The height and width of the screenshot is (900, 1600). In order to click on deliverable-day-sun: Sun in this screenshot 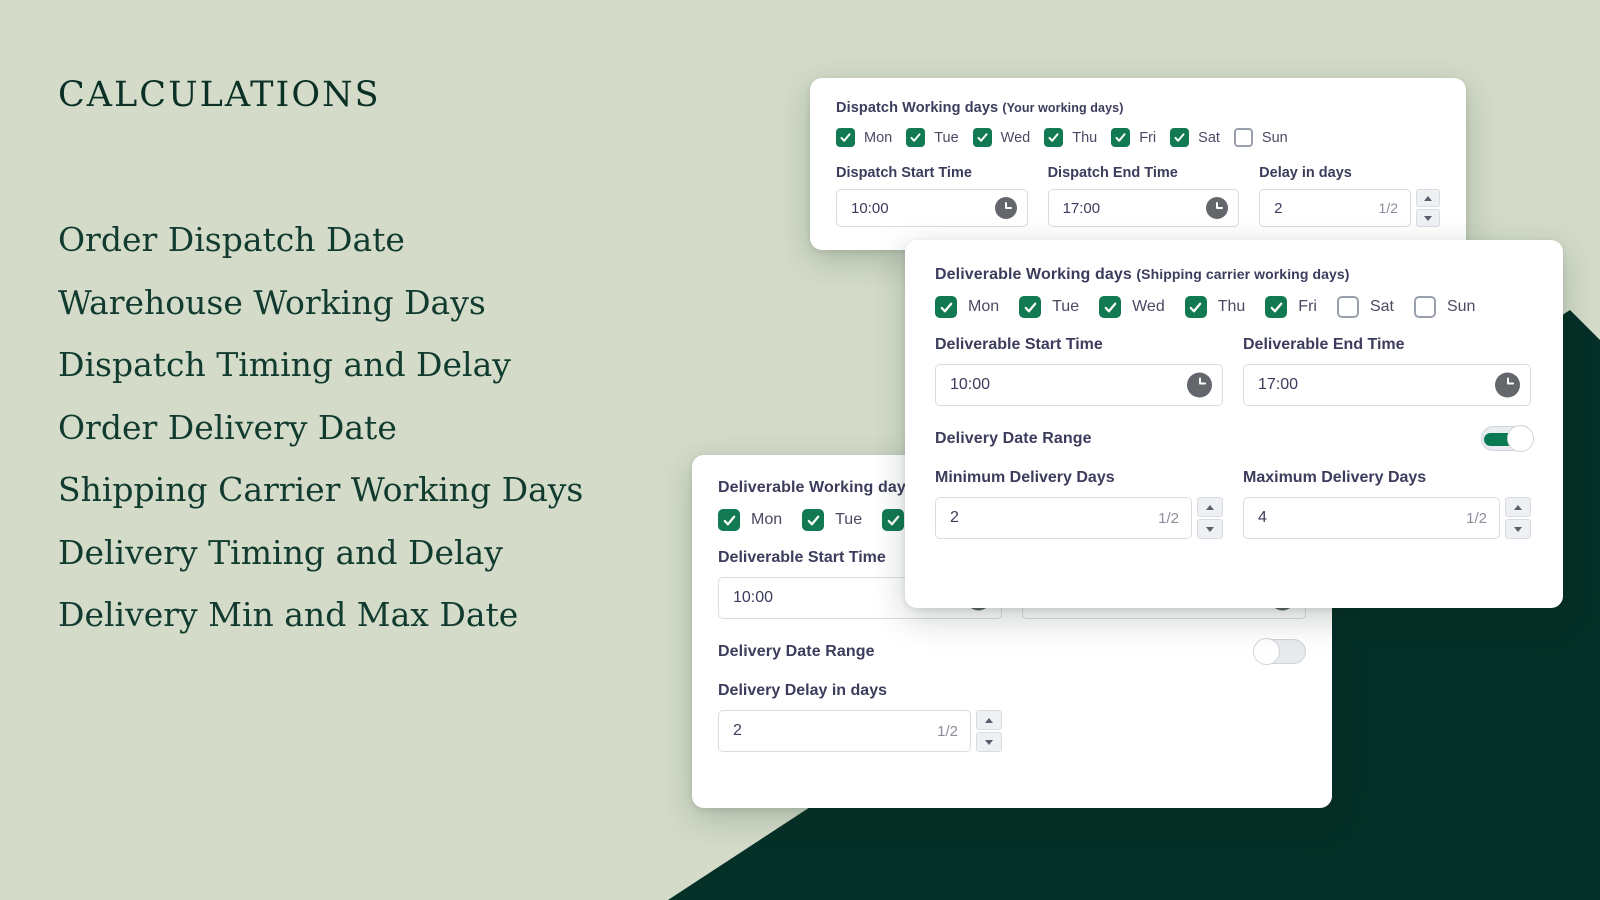, I will do `click(1444, 307)`.